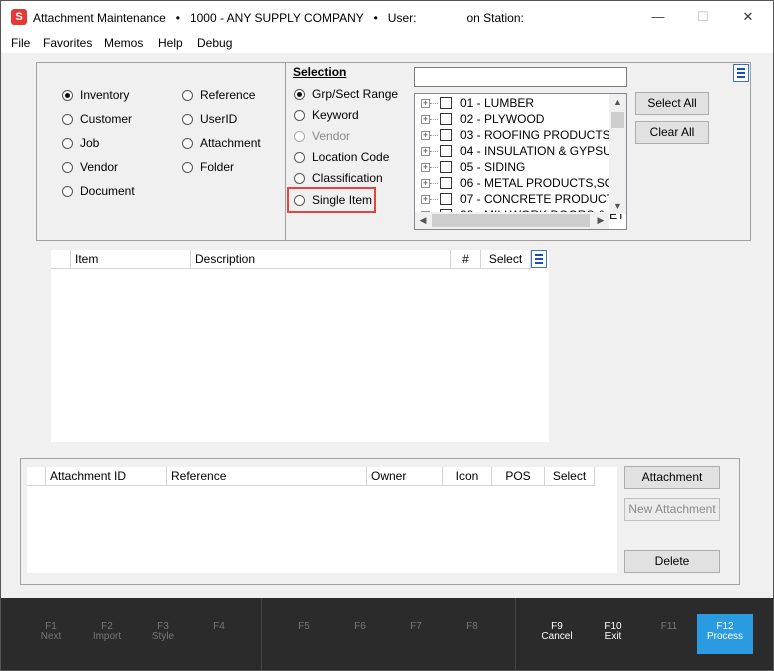 The image size is (774, 671). What do you see at coordinates (479, 119) in the screenshot?
I see `tree-item: +02 - PLYWOOD` at bounding box center [479, 119].